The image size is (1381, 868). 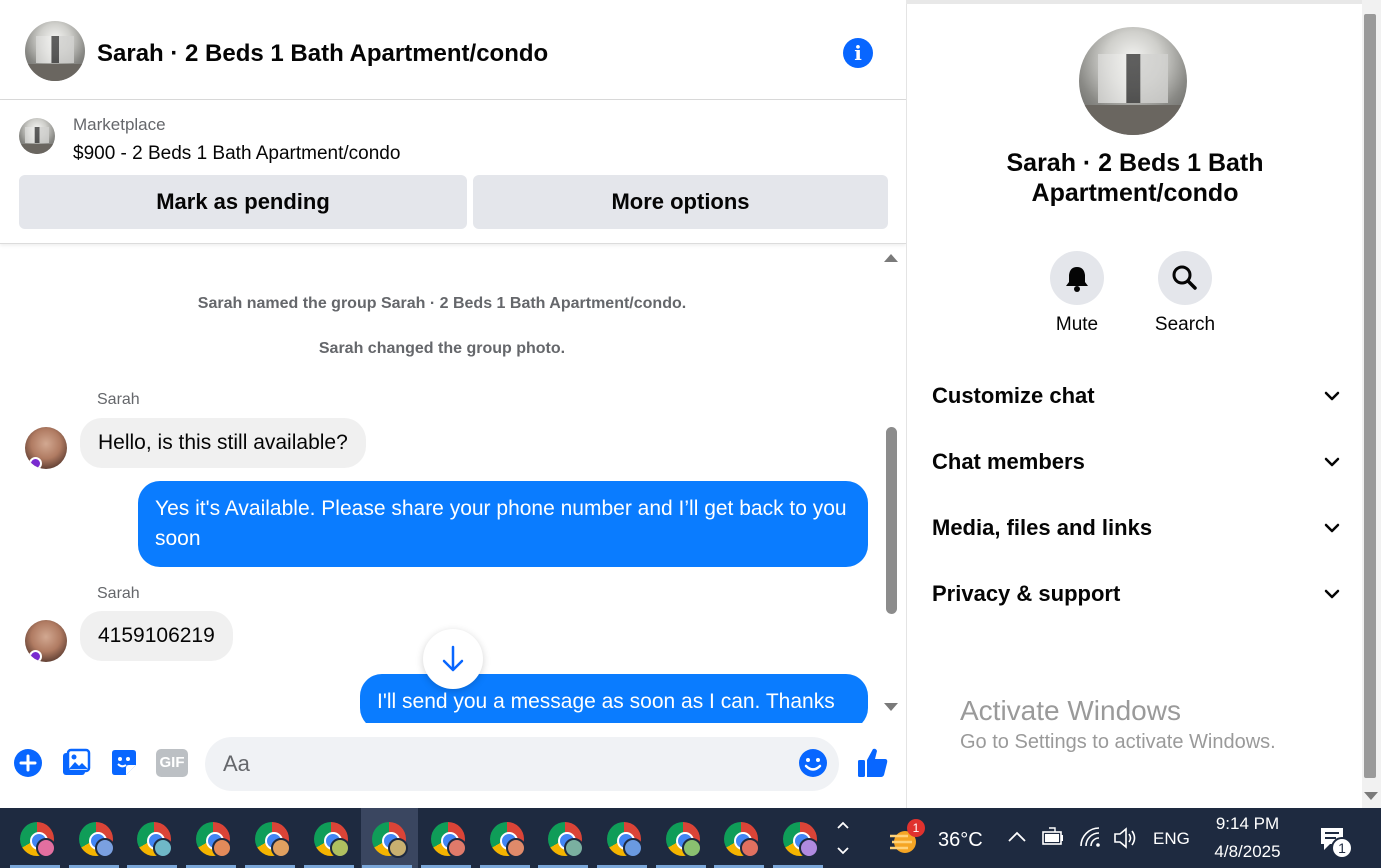 I want to click on language-indicator: ENG, so click(x=1171, y=839).